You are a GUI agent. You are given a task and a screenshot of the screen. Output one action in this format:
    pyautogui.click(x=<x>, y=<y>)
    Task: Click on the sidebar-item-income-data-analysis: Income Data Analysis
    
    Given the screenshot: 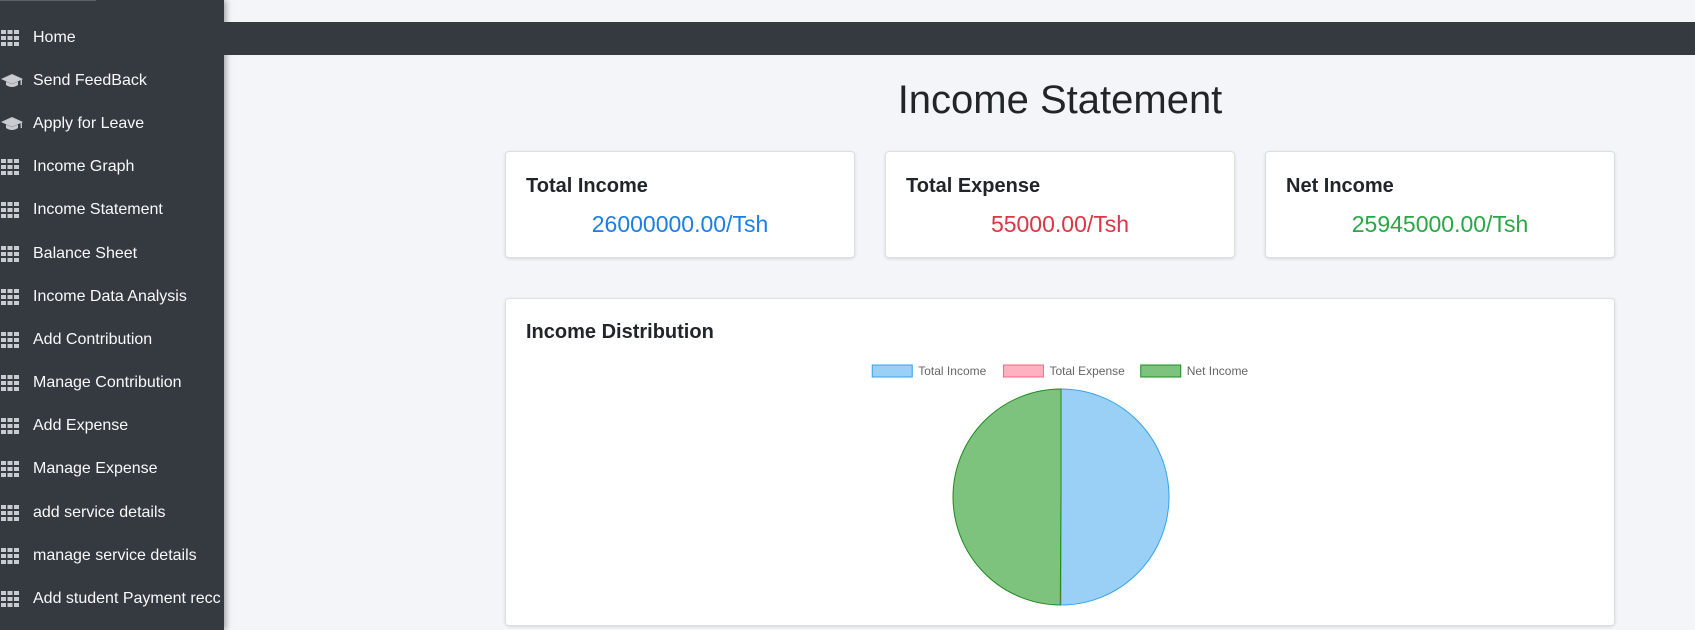 What is the action you would take?
    pyautogui.click(x=112, y=296)
    